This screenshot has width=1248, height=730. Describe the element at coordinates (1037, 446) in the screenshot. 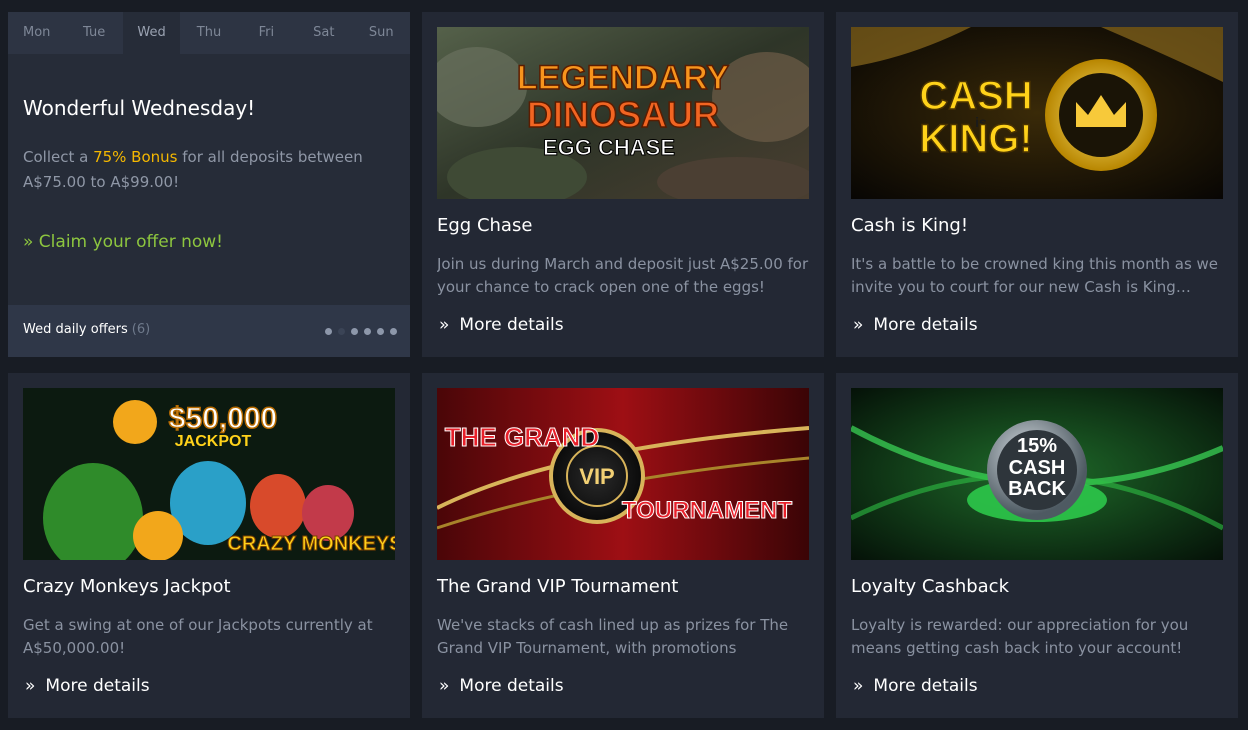

I see `banner-text-1: 15%` at that location.